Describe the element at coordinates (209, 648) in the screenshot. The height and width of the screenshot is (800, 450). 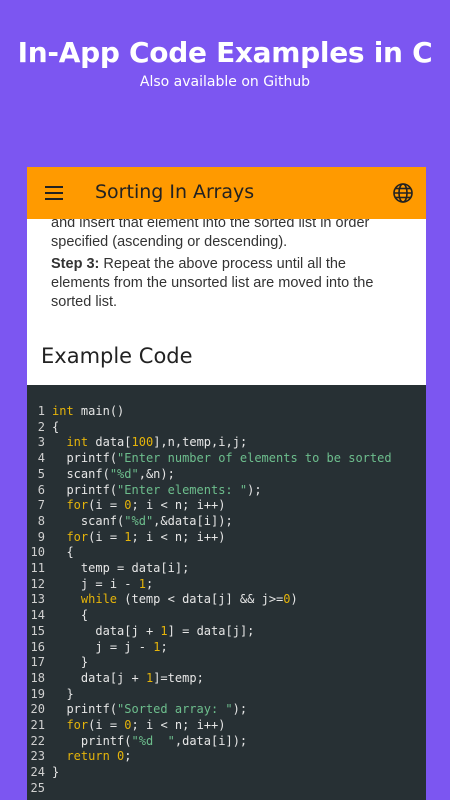
I see `code-line: 16 j = j - 1;` at that location.